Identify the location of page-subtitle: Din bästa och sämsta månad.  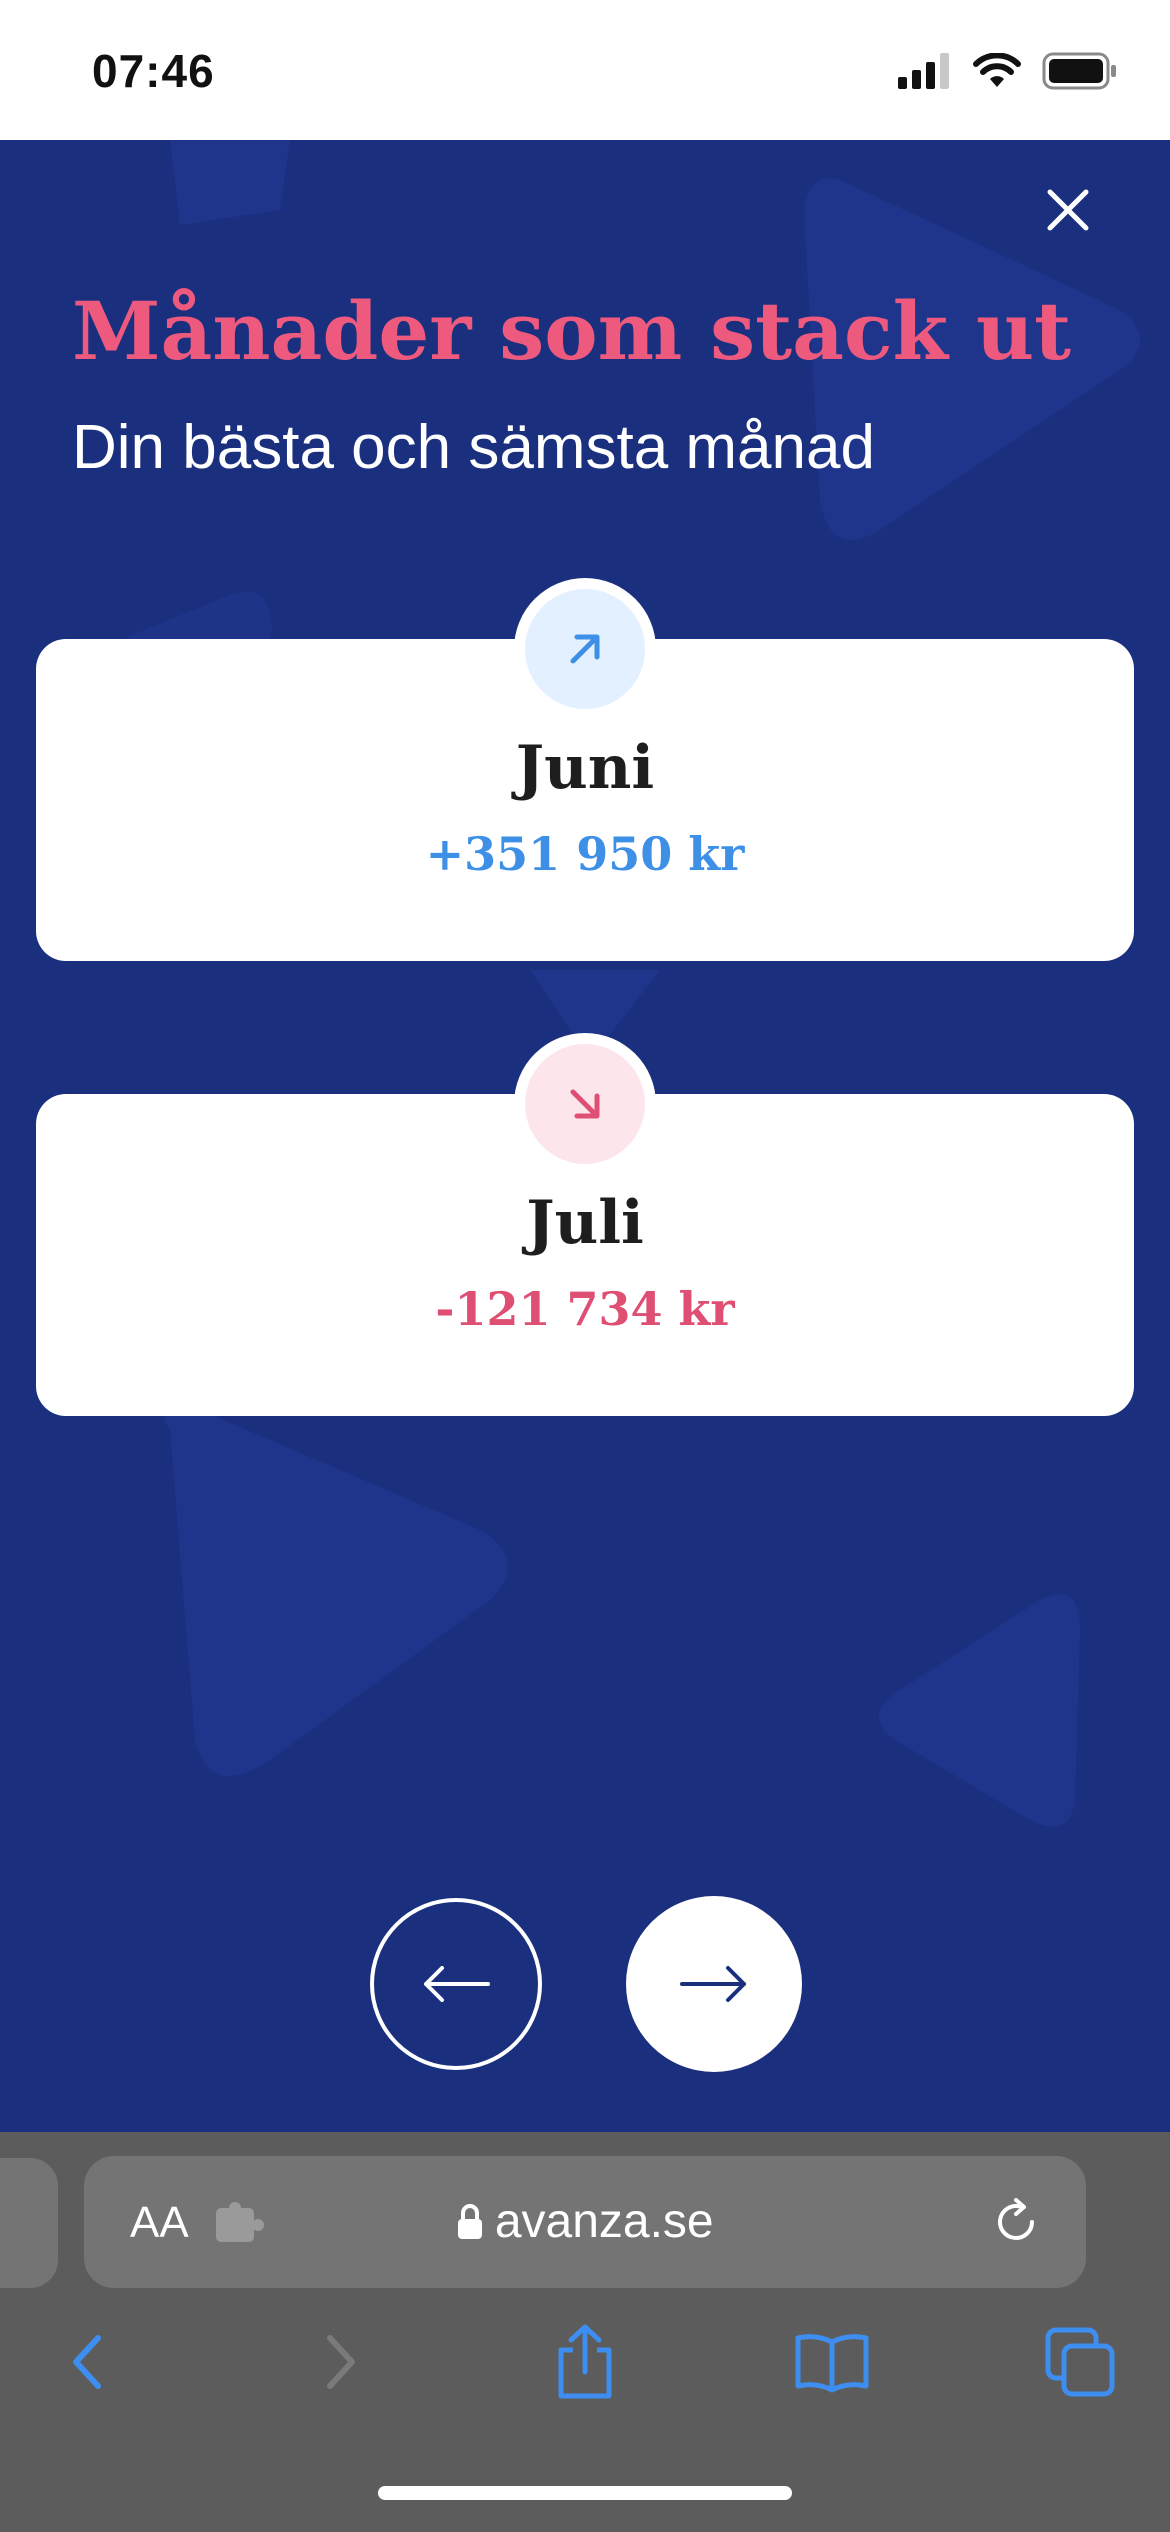
(473, 447).